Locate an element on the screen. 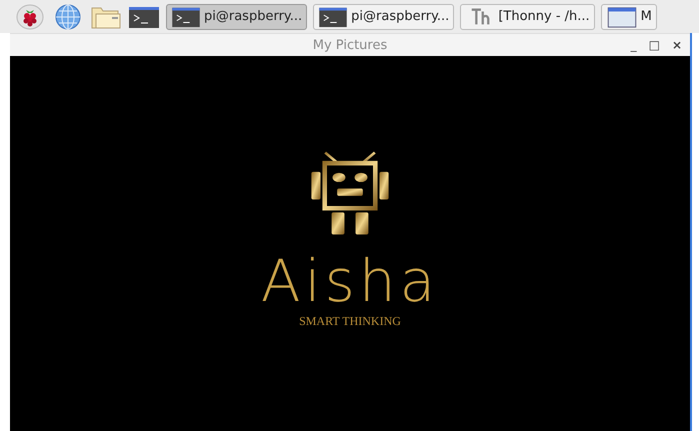 The image size is (699, 431). maximize-button: □ is located at coordinates (654, 45).